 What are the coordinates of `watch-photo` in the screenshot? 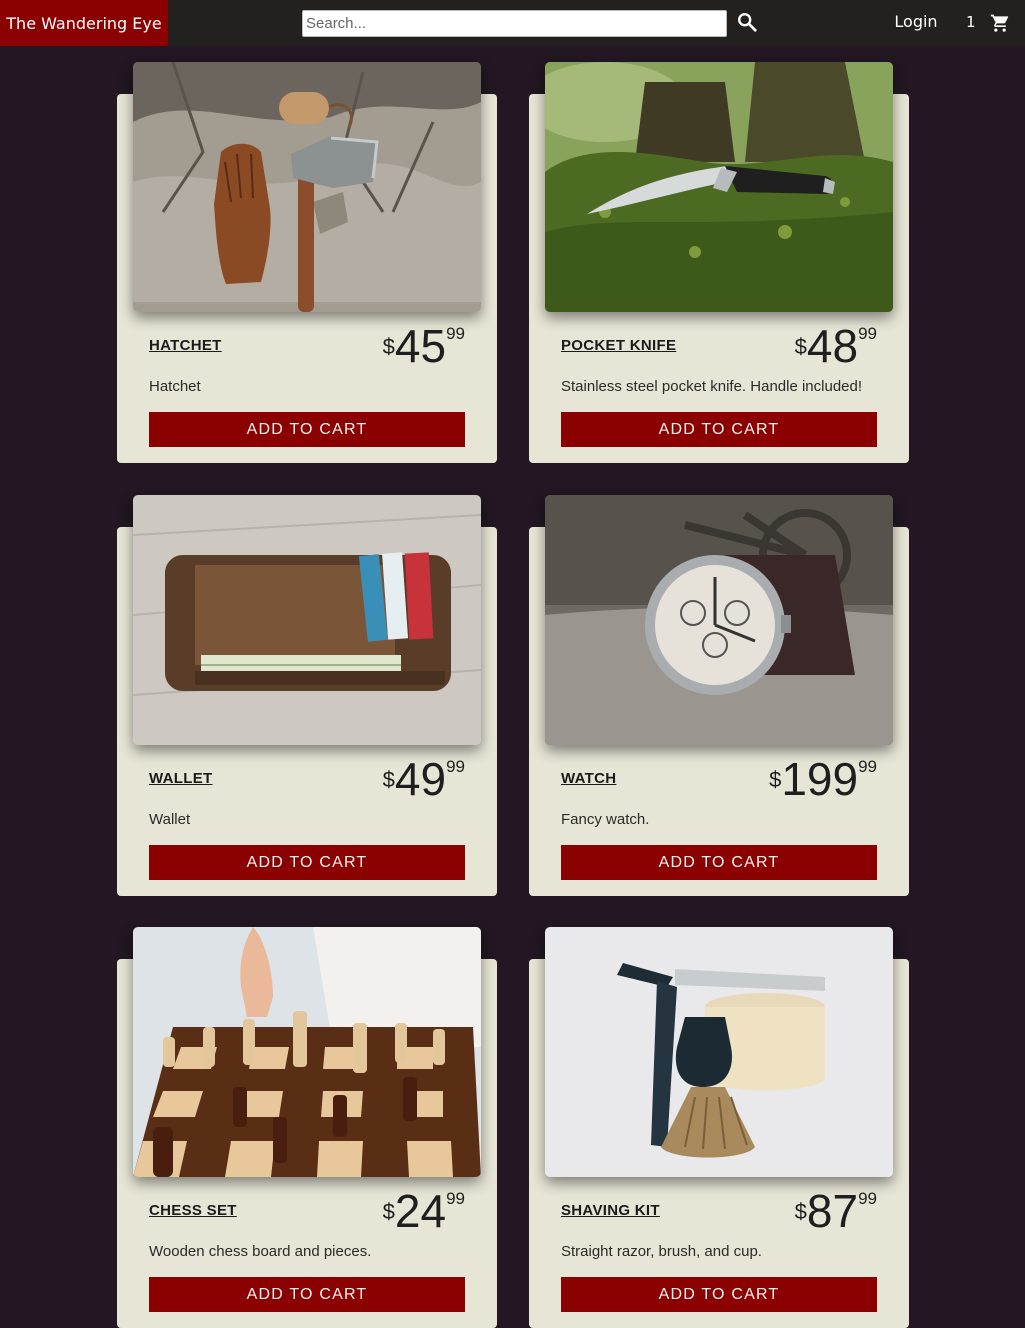 It's located at (719, 620).